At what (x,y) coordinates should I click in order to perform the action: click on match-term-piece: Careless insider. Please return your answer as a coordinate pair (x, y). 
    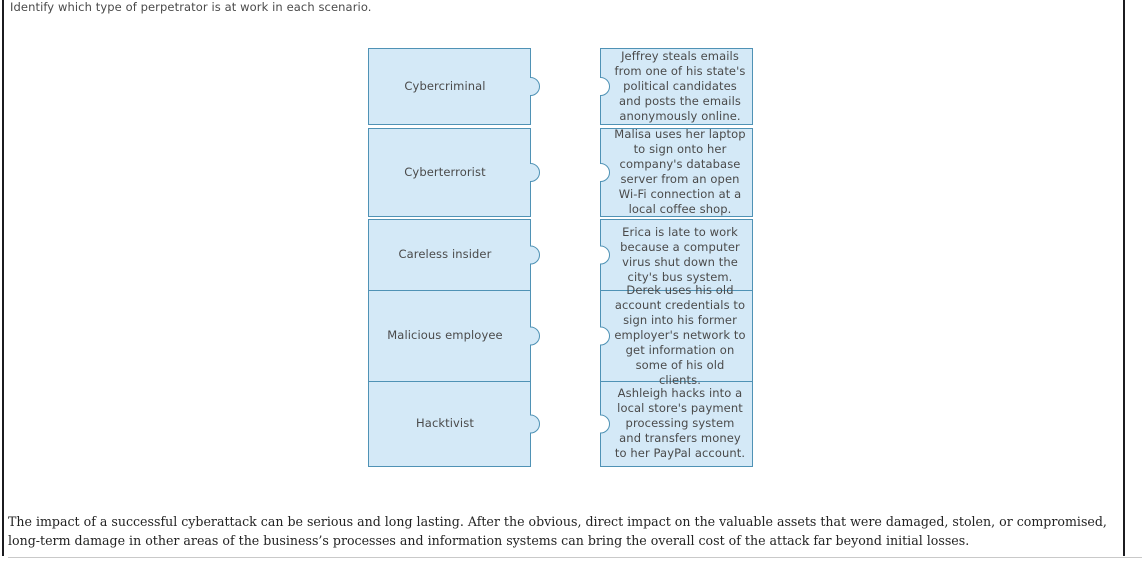
    Looking at the image, I should click on (454, 255).